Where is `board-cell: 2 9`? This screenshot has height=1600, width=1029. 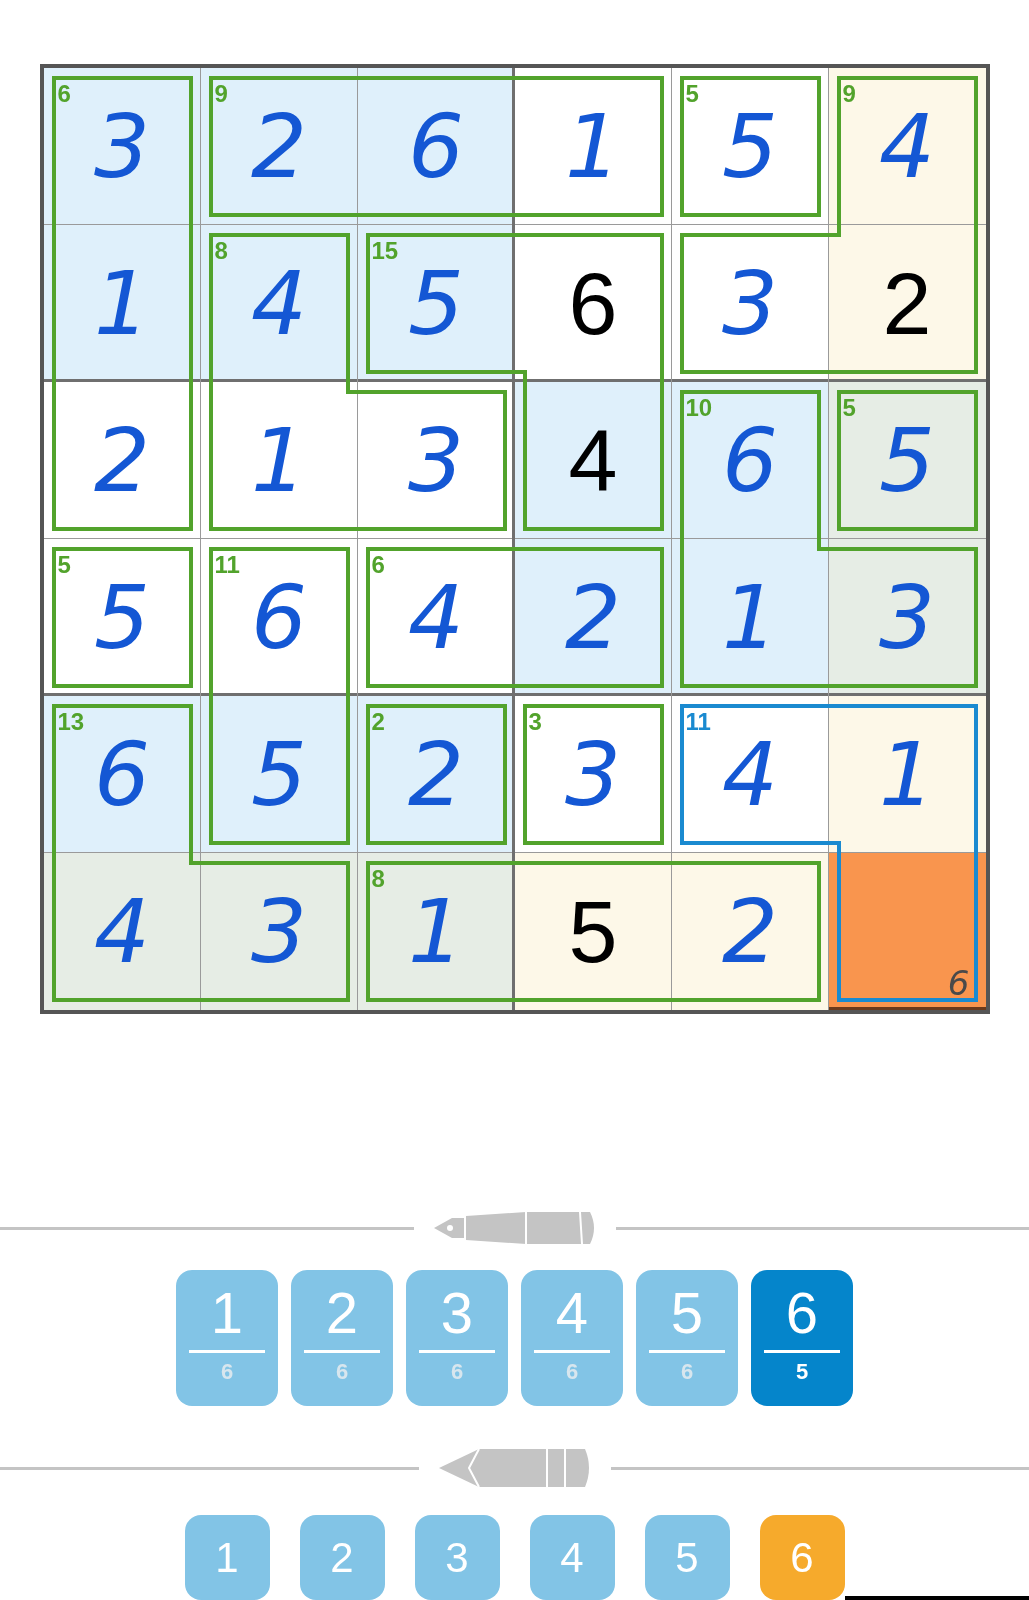 board-cell: 2 9 is located at coordinates (279, 146).